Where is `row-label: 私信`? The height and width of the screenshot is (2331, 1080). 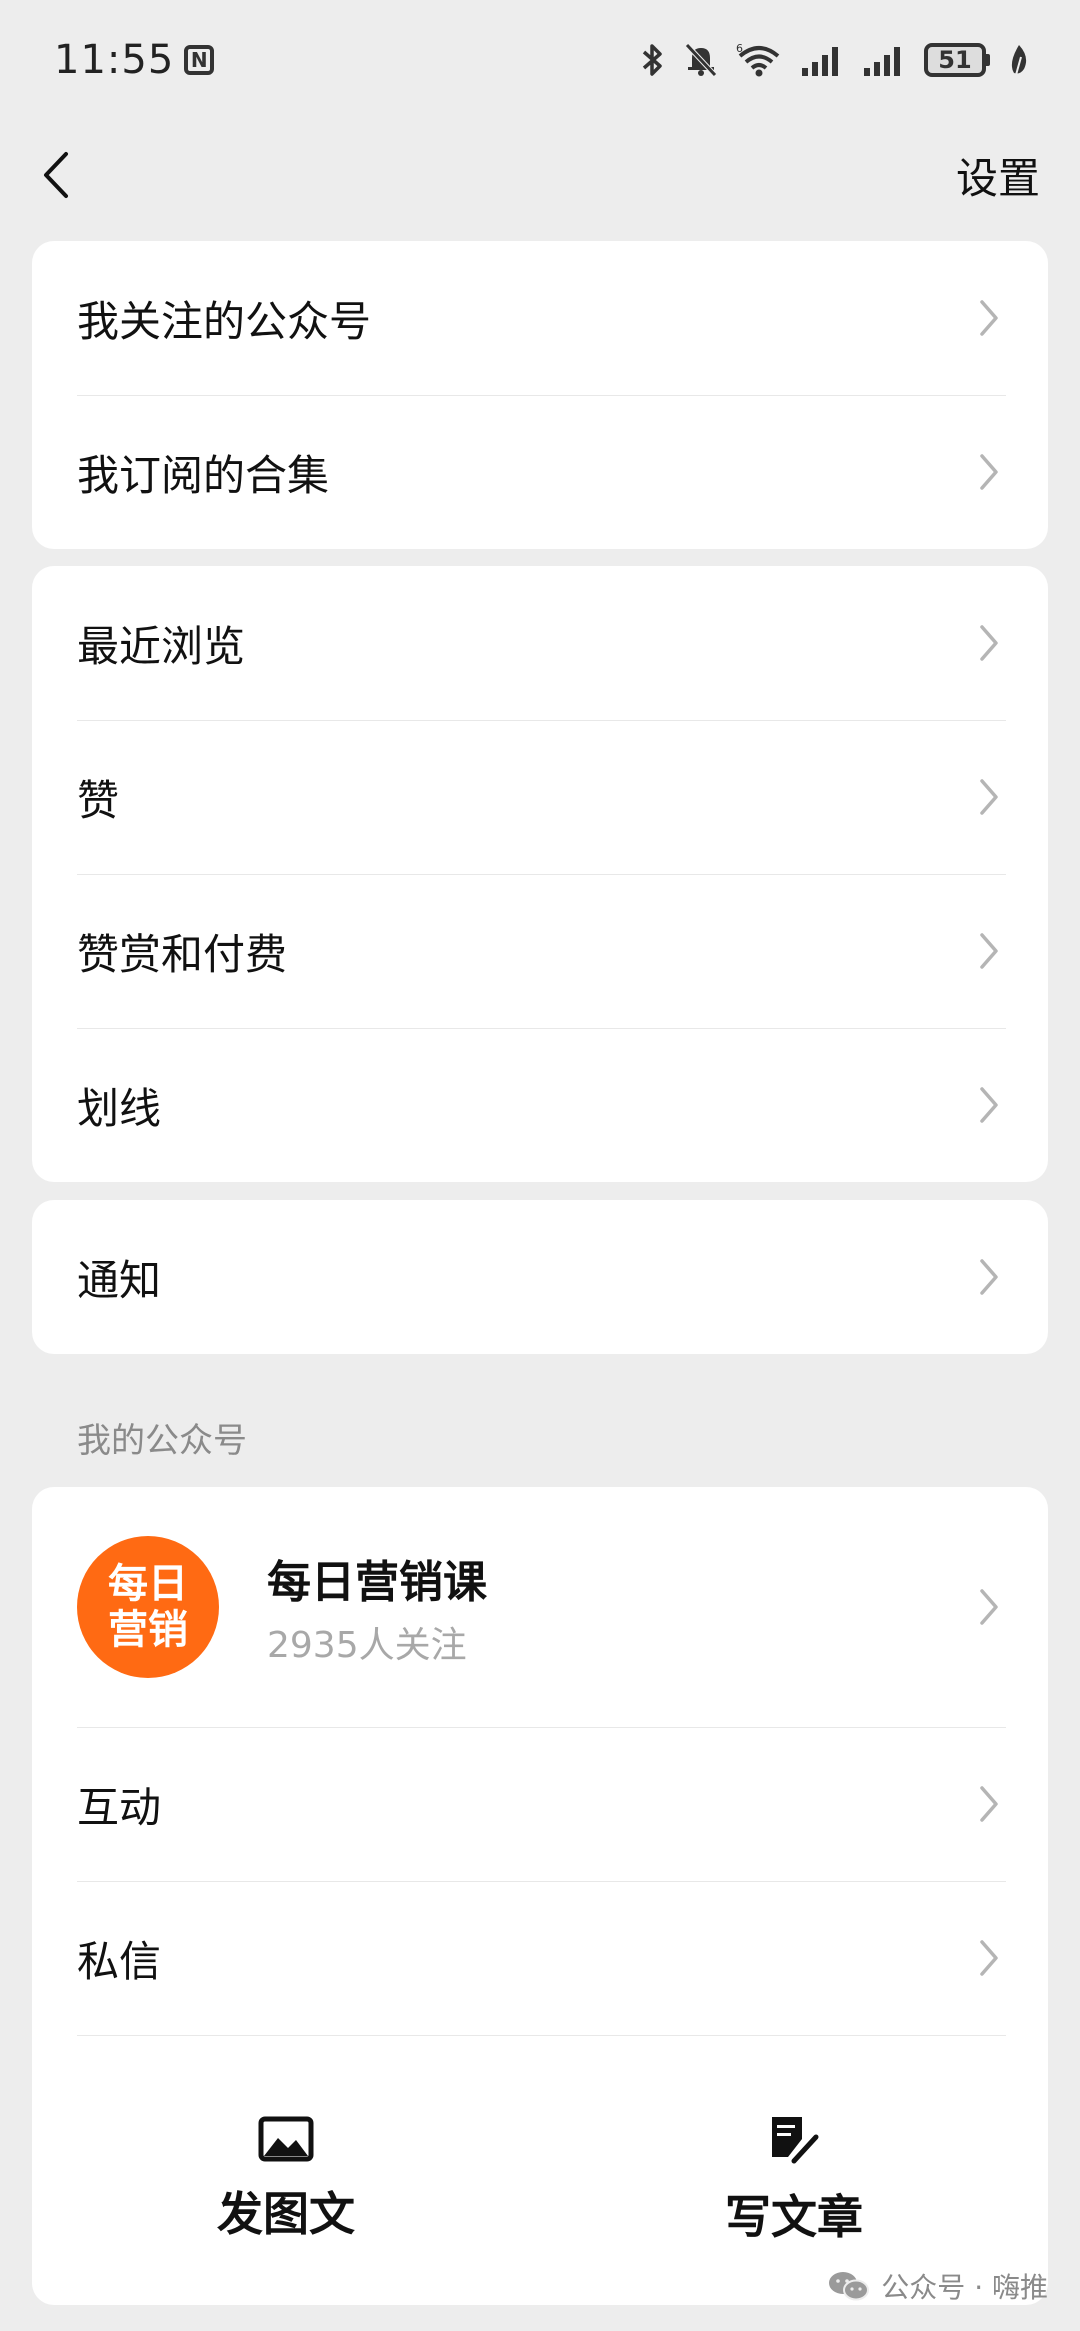 row-label: 私信 is located at coordinates (119, 1961).